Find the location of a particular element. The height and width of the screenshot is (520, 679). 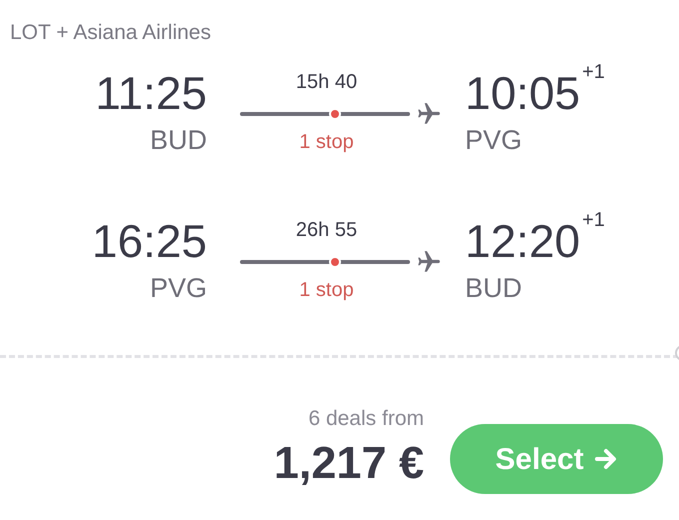

departure-airport: BUD is located at coordinates (178, 140).